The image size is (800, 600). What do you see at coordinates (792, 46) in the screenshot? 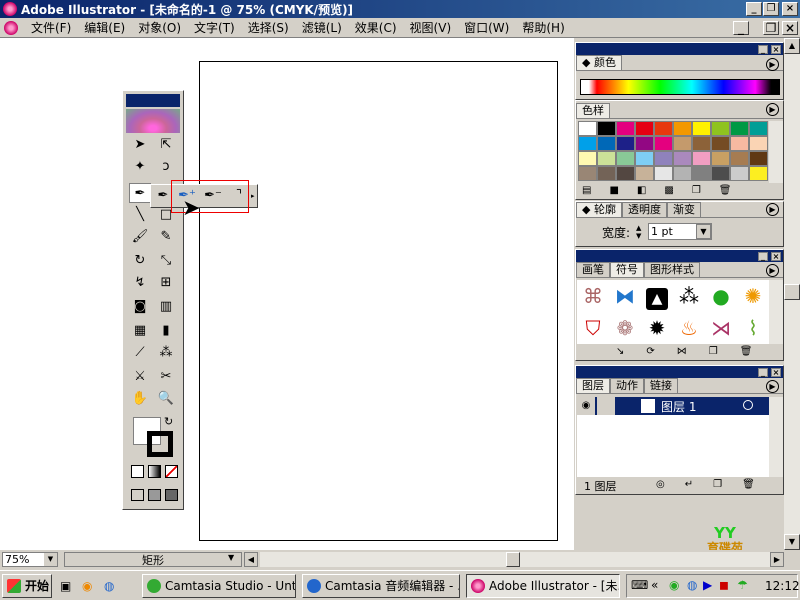
I see `scroll-up-icon: ▲` at bounding box center [792, 46].